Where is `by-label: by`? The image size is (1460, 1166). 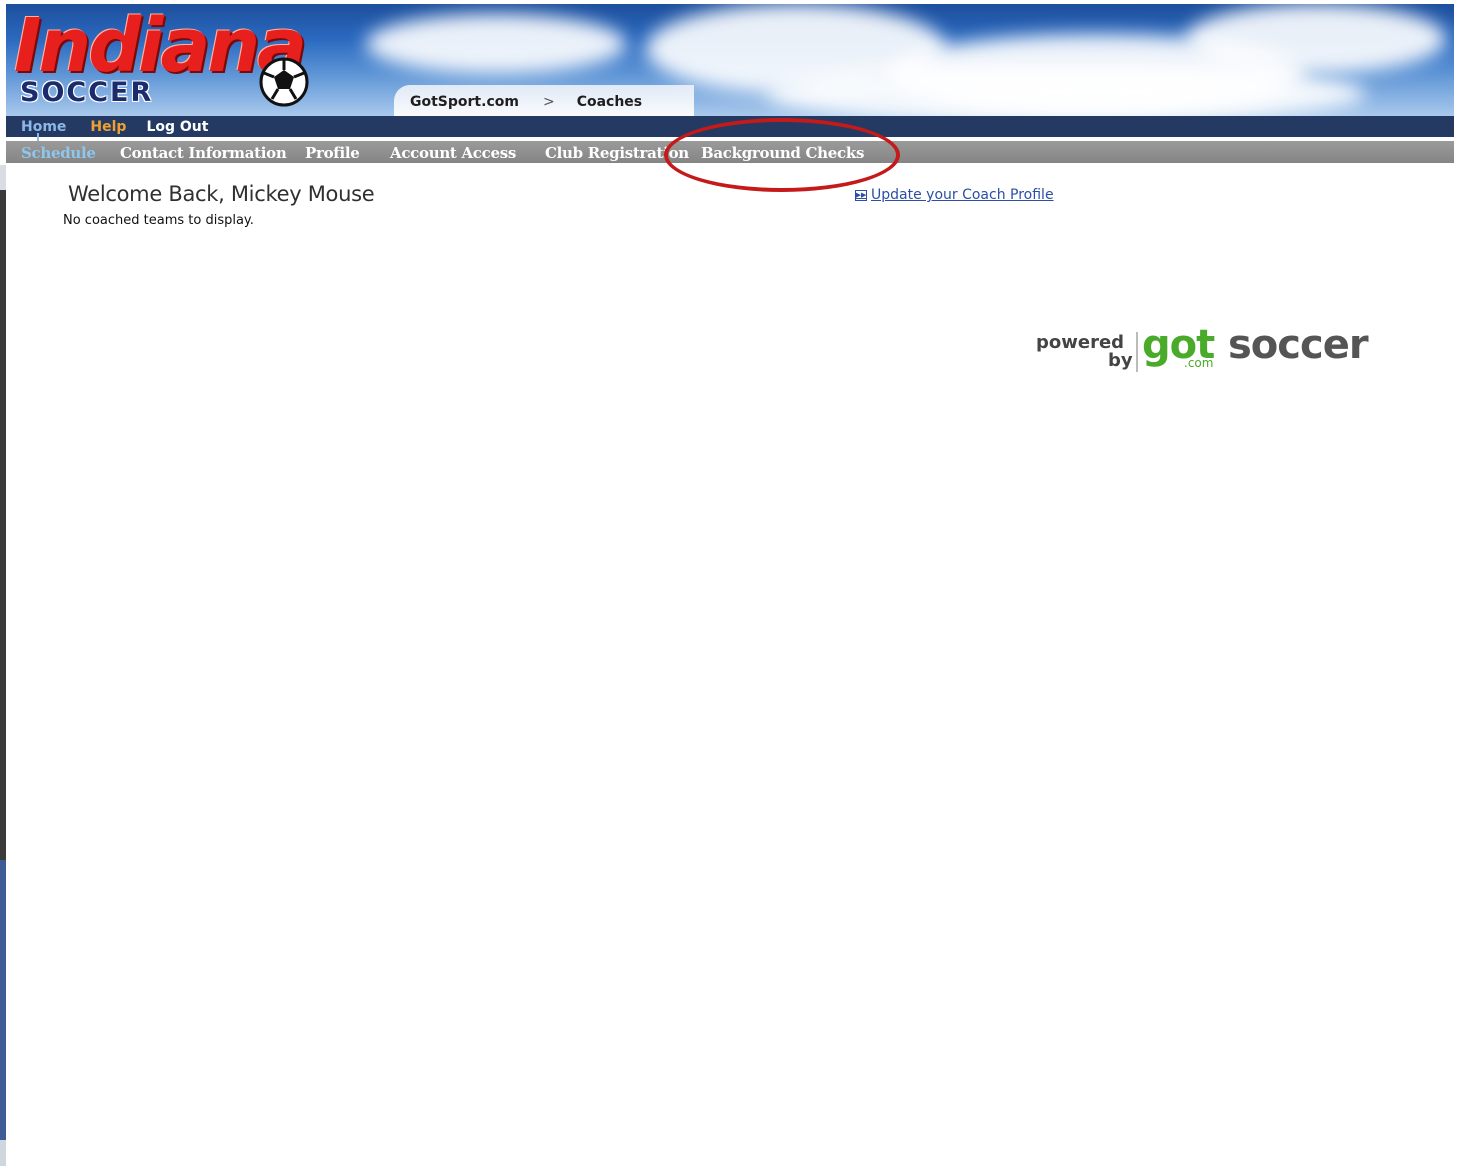
by-label: by is located at coordinates (1120, 360).